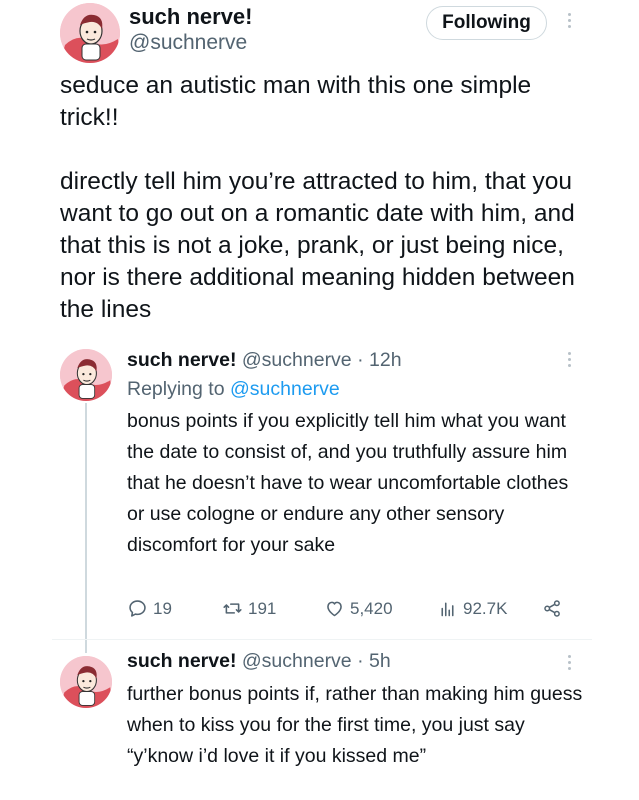 Image resolution: width=639 pixels, height=800 pixels. I want to click on share-action, so click(552, 608).